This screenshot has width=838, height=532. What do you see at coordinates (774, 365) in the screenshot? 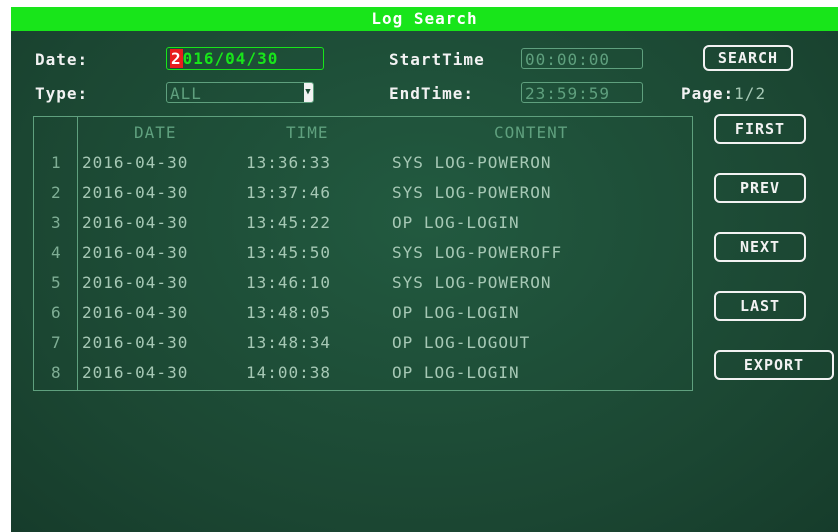
I see `export-button: EXPORT` at bounding box center [774, 365].